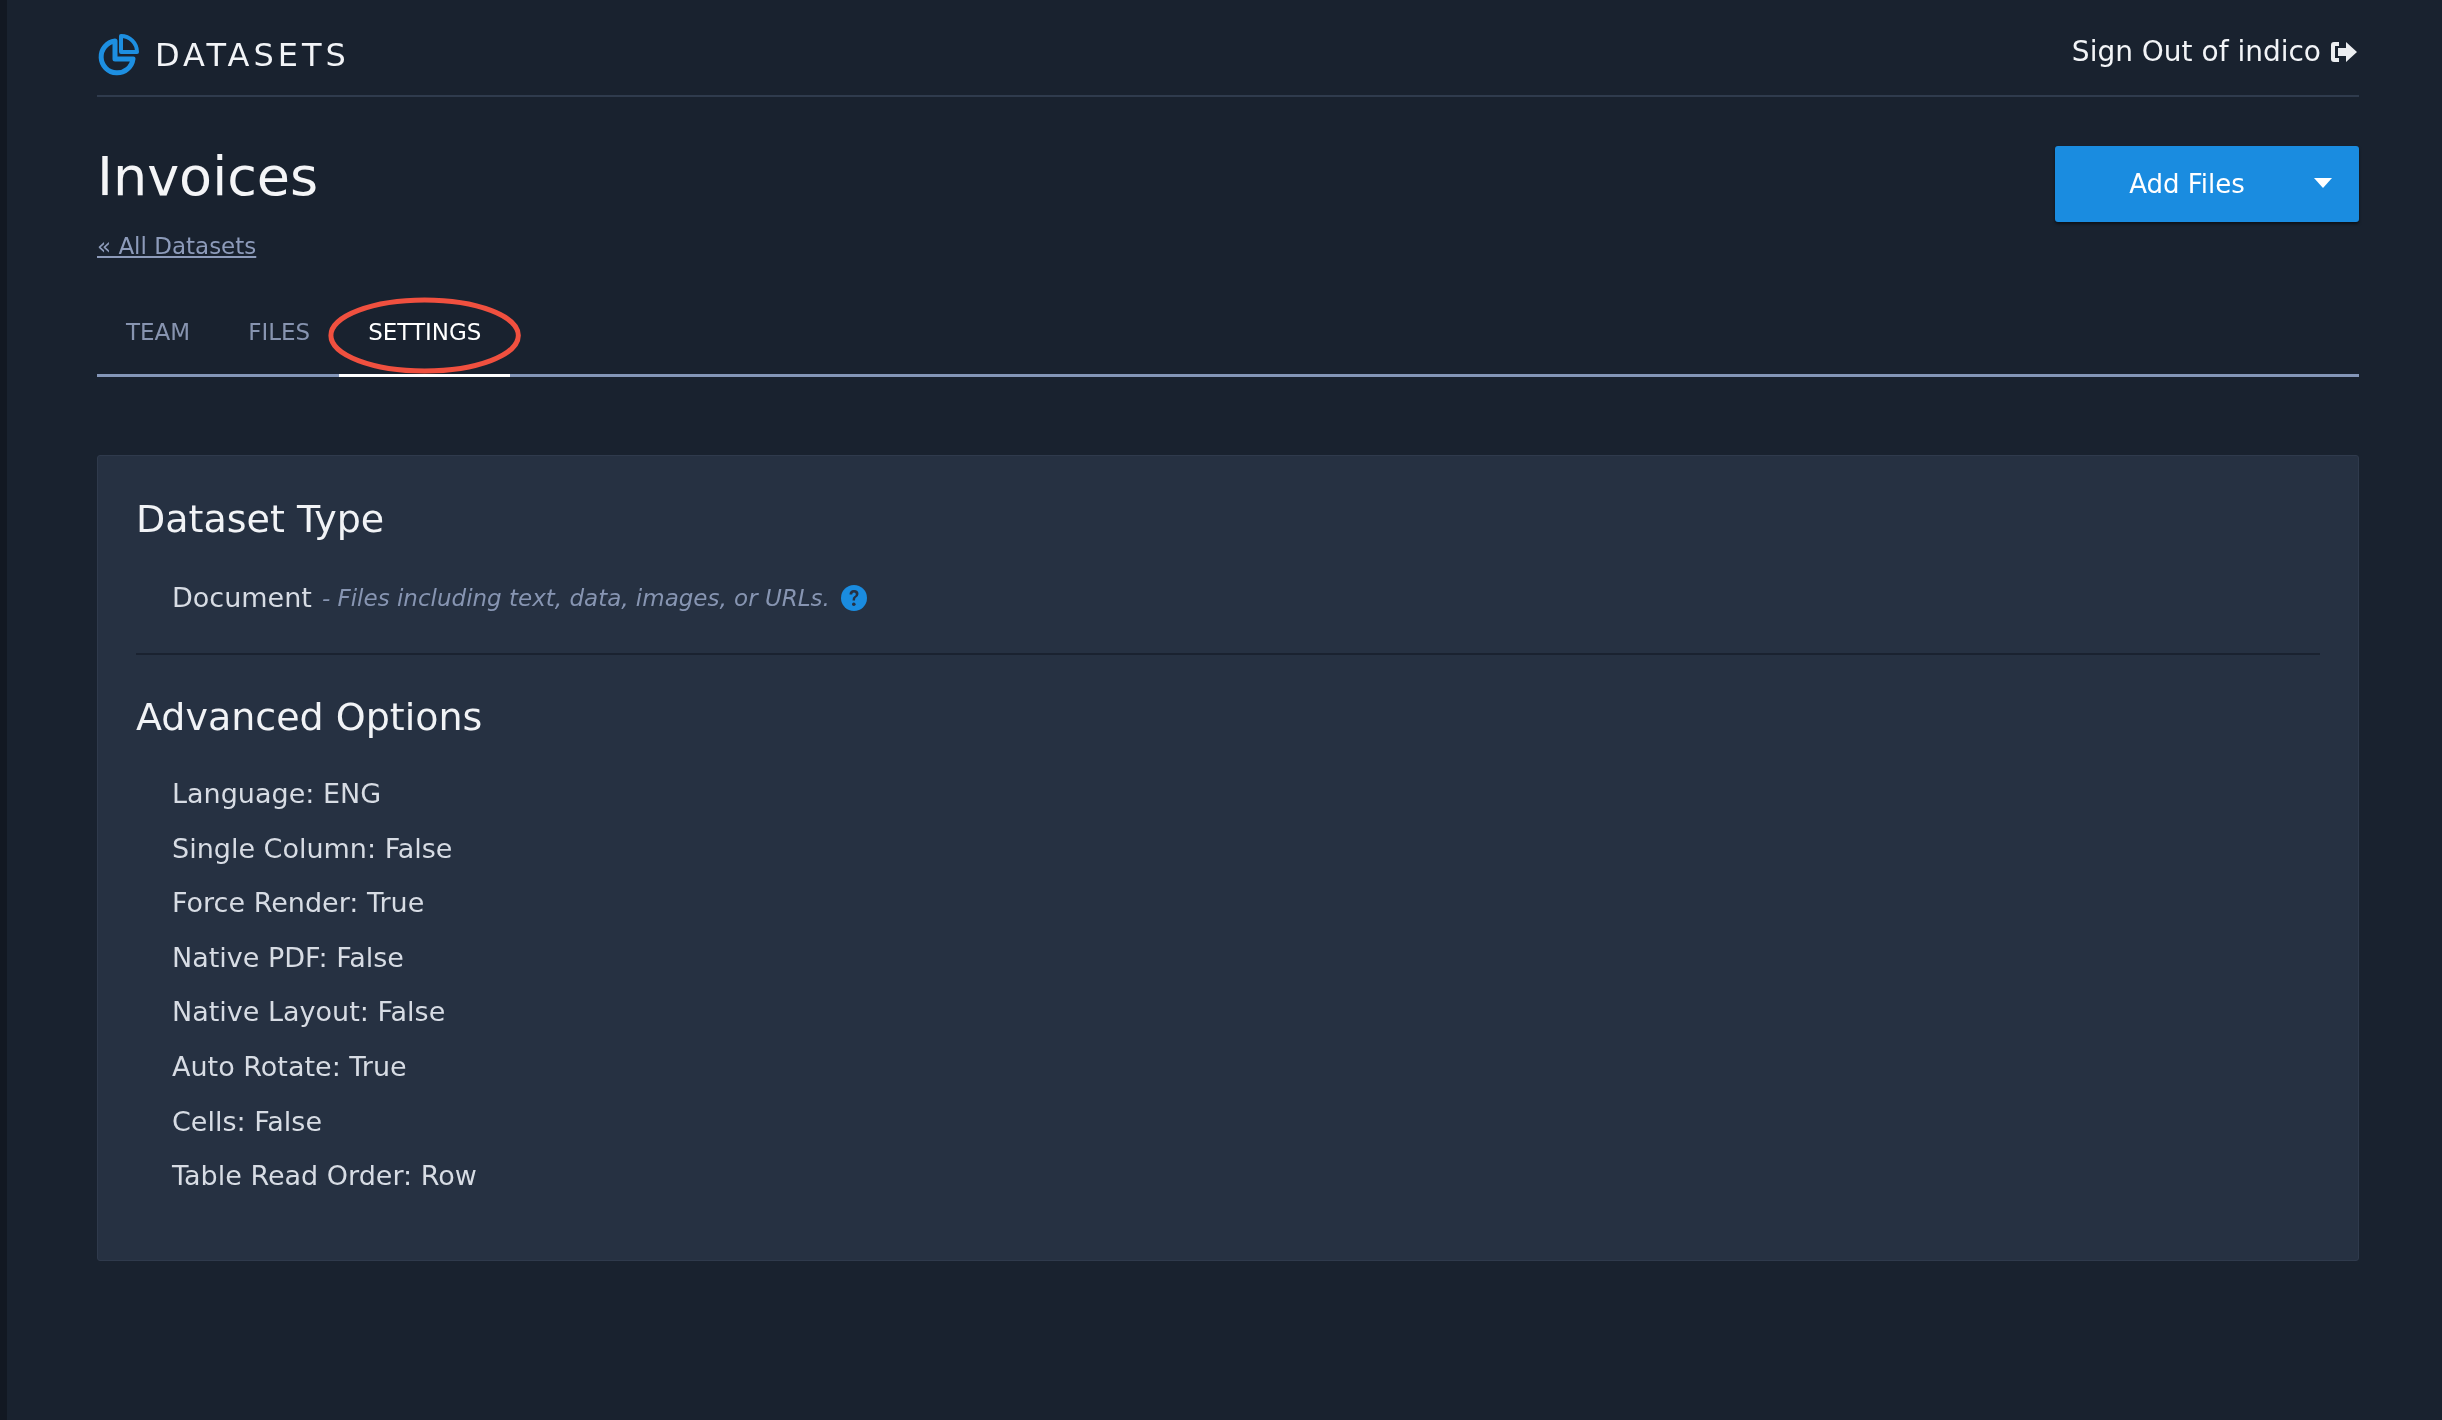 The image size is (2442, 1420). I want to click on section-heading: Advanced Options, so click(310, 717).